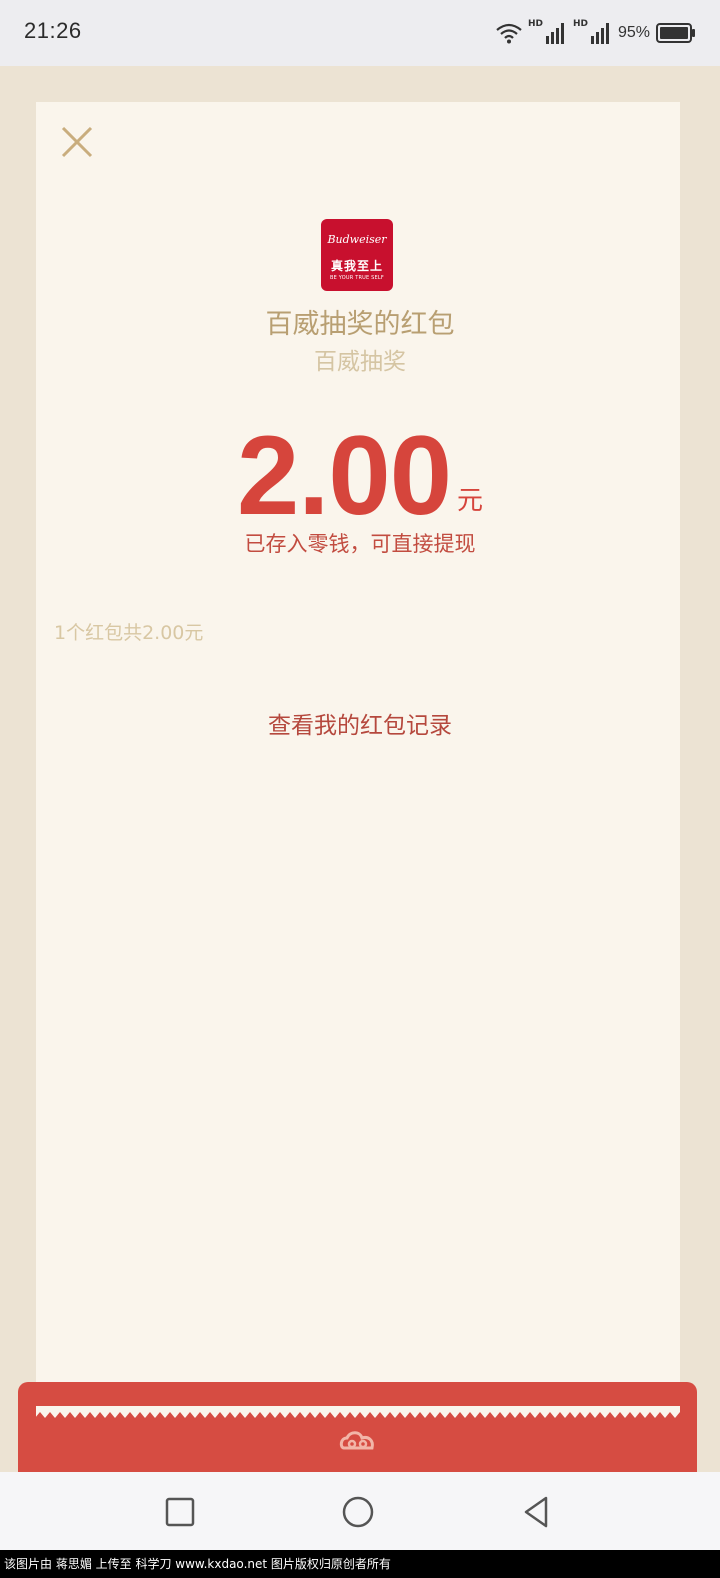 This screenshot has height=1578, width=720. I want to click on close-icon, so click(78, 142).